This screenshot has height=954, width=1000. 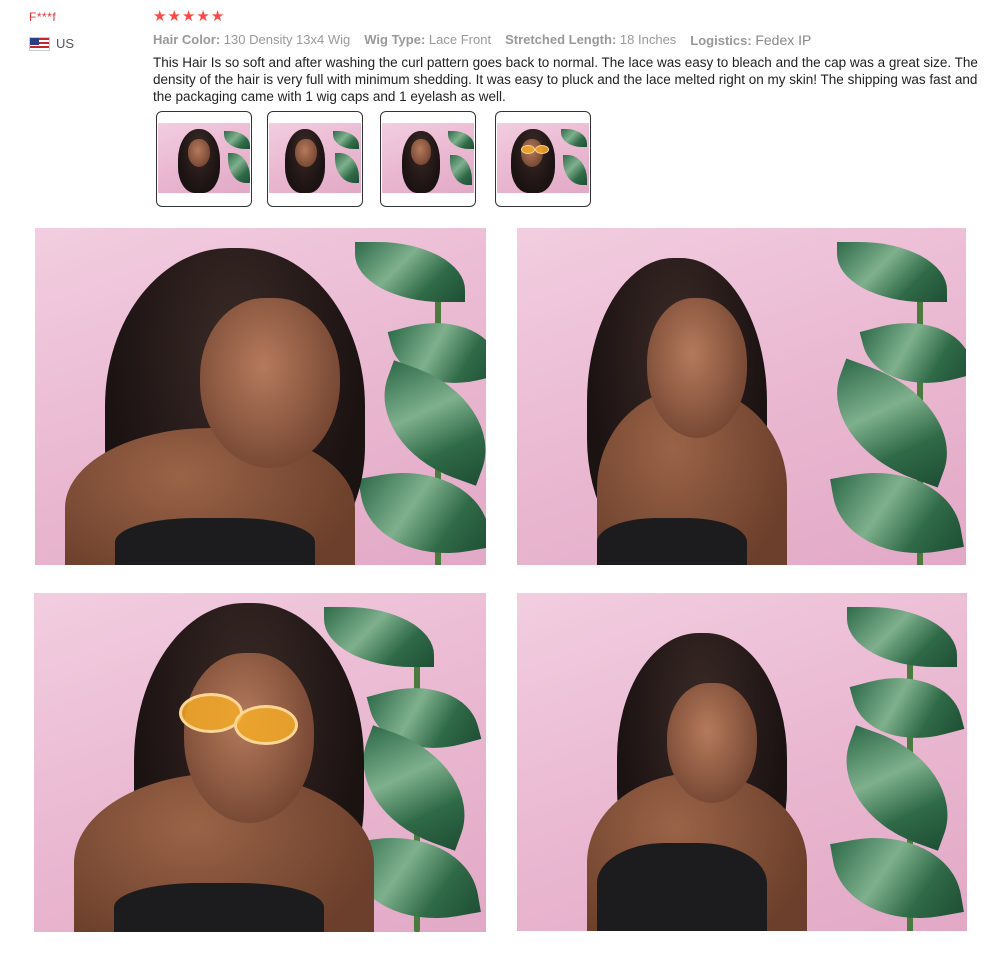 I want to click on reviewer-name: F***f, so click(x=43, y=17).